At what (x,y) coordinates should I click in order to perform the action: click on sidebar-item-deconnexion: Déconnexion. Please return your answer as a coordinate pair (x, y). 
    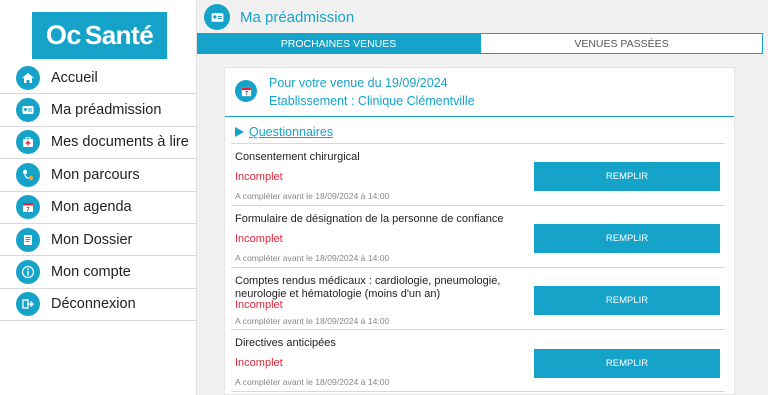
    Looking at the image, I should click on (98, 305).